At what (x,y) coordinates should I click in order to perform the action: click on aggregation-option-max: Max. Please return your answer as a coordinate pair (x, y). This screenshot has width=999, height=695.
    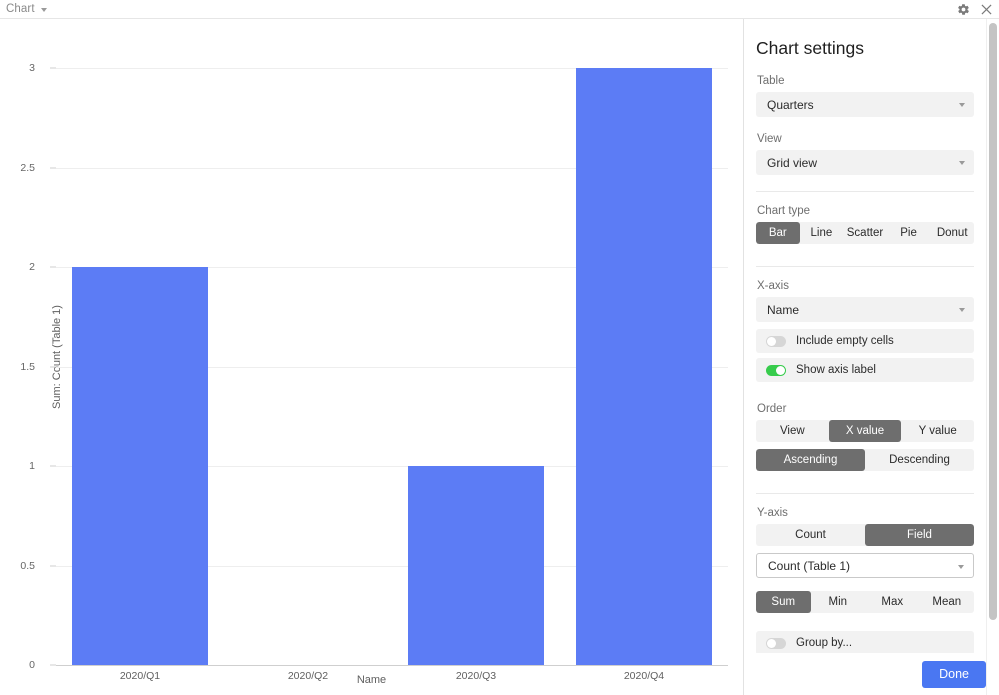
    Looking at the image, I should click on (892, 602).